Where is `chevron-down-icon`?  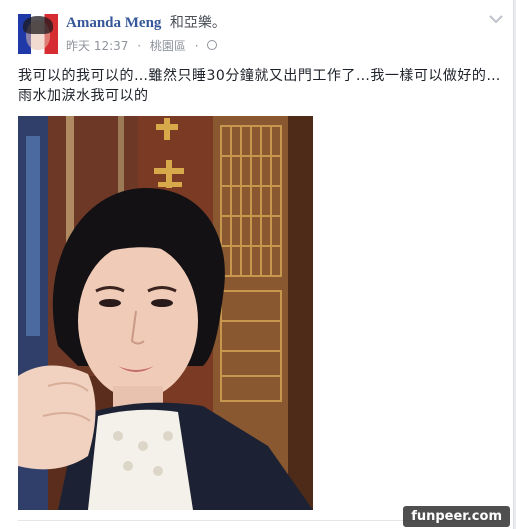 chevron-down-icon is located at coordinates (496, 19).